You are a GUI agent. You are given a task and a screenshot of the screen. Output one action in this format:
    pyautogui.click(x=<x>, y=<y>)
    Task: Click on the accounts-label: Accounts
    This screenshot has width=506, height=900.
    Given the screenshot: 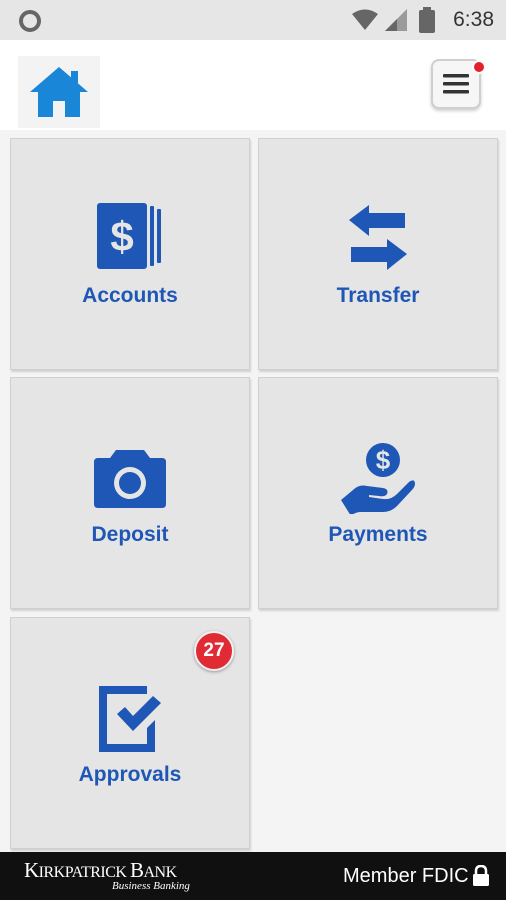 What is the action you would take?
    pyautogui.click(x=130, y=295)
    